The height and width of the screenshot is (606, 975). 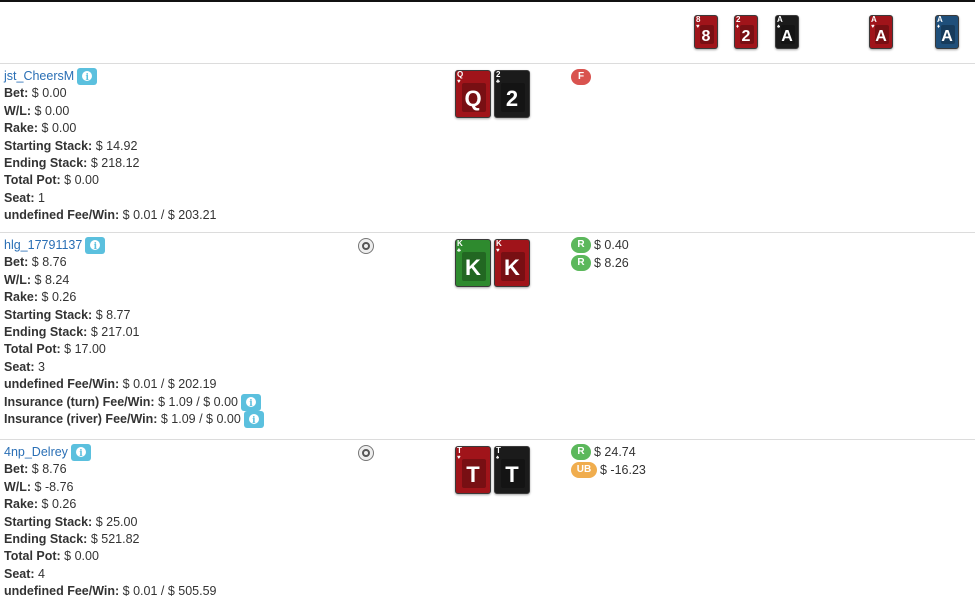 What do you see at coordinates (110, 487) in the screenshot?
I see `wl-row: W/L: $ -8.76` at bounding box center [110, 487].